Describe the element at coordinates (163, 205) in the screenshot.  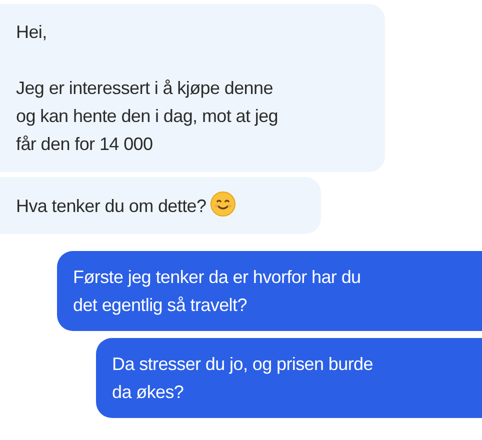
I see `message-text: Hva tenker du om dette?` at that location.